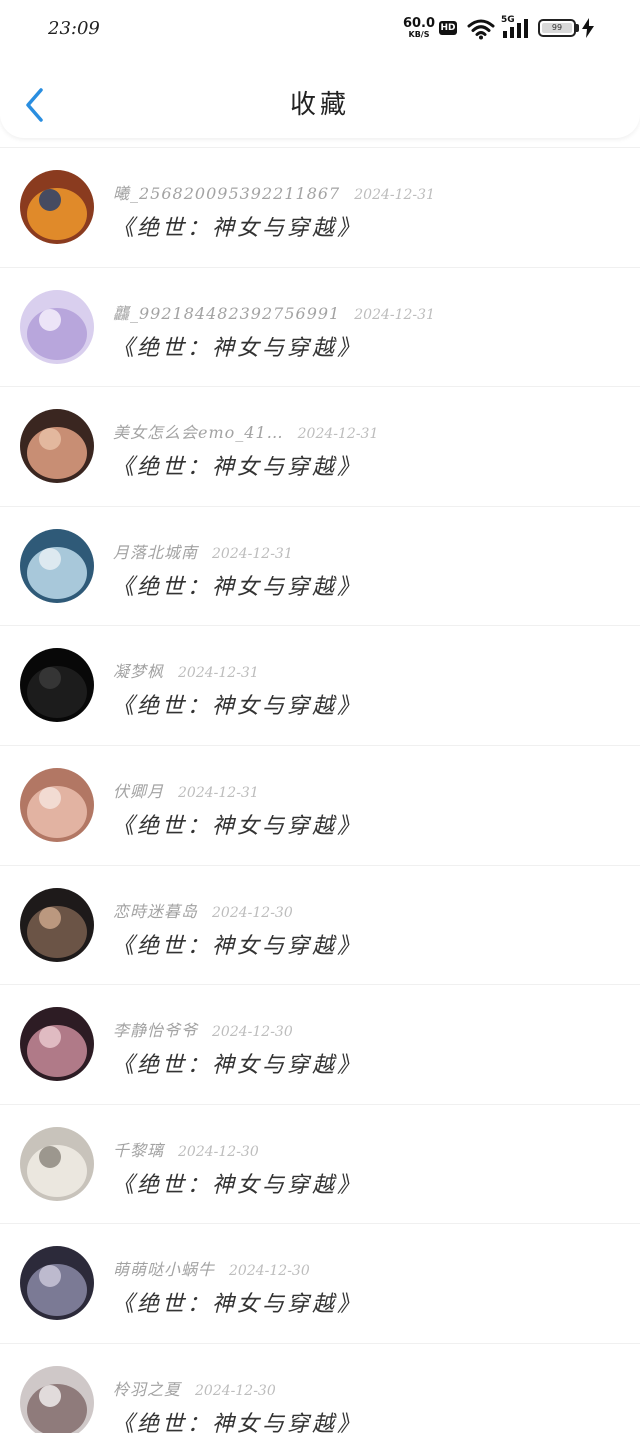 This screenshot has height=1433, width=640. I want to click on item-meta: 曦_256820095392211867 2024-12-31, so click(274, 192).